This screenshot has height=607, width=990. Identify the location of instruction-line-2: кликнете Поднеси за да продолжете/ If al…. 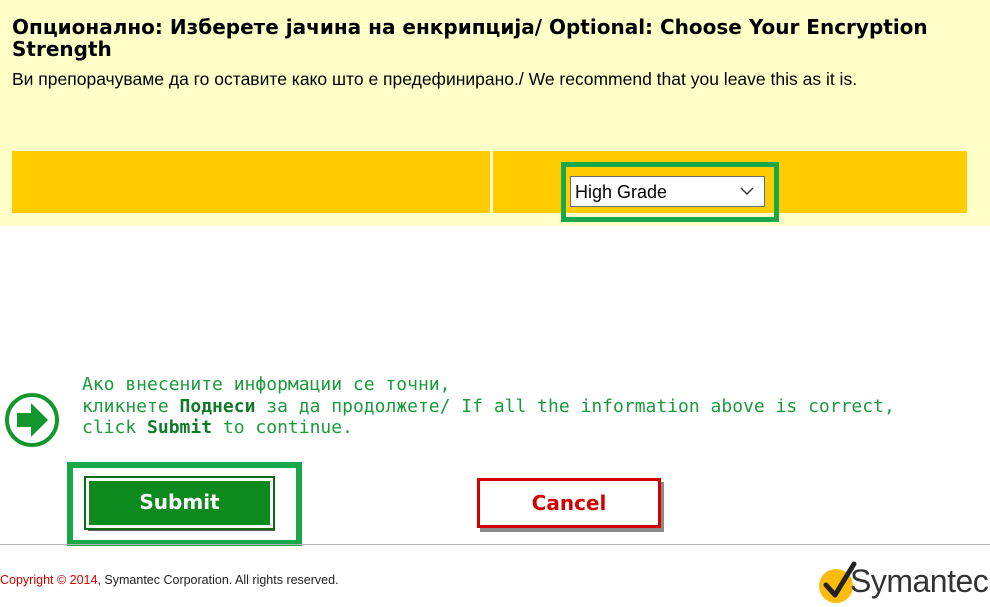
(488, 406).